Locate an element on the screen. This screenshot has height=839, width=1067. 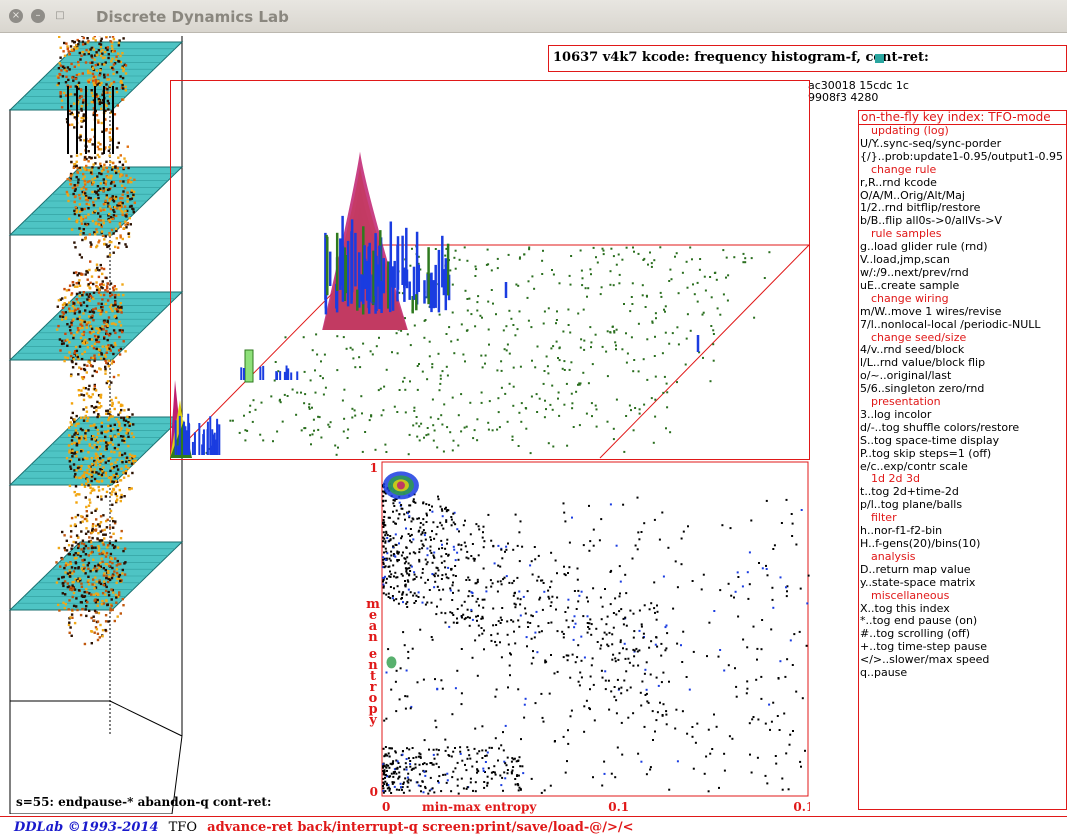
close-icon: × is located at coordinates (16, 16).